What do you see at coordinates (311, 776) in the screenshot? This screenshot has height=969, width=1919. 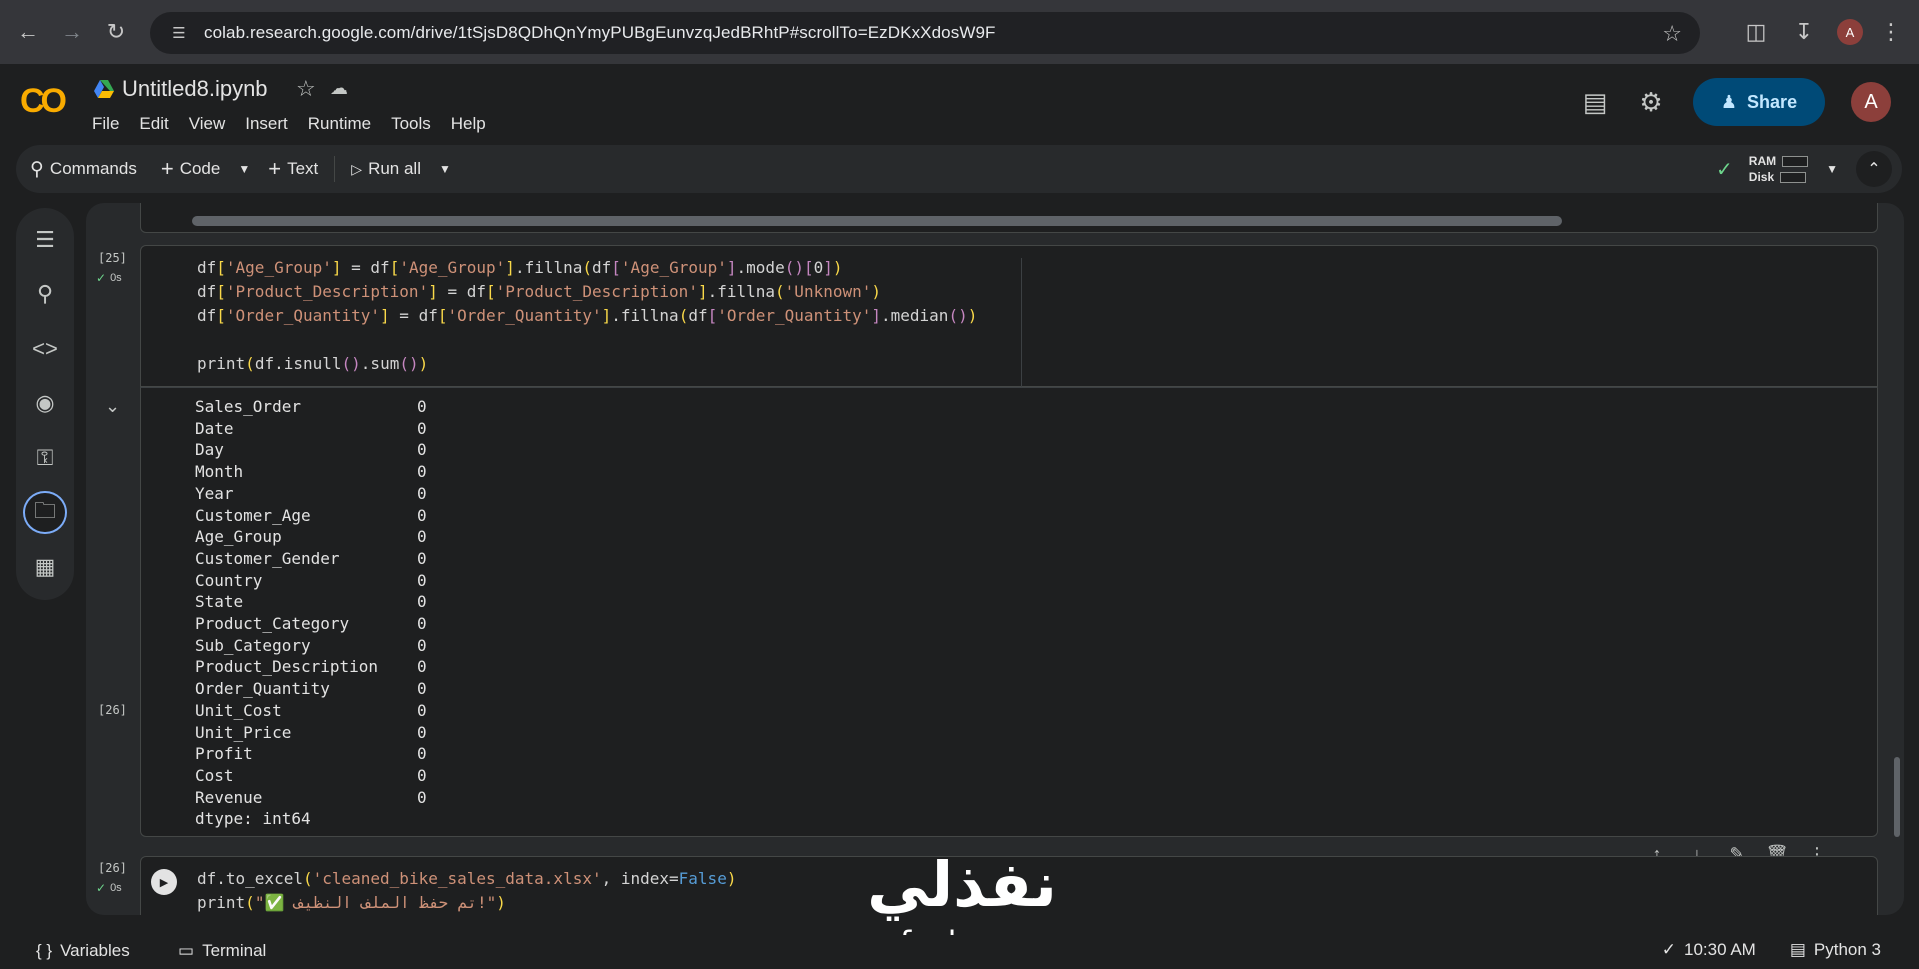 I see `output-row: Cost 0` at bounding box center [311, 776].